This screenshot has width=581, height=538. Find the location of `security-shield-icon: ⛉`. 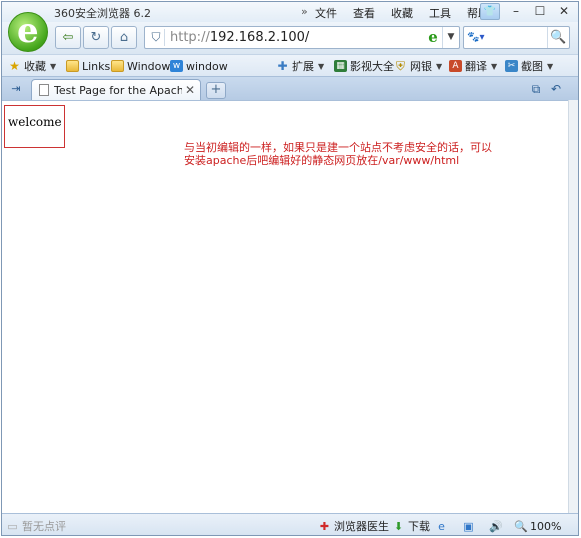

security-shield-icon: ⛉ is located at coordinates (156, 37).